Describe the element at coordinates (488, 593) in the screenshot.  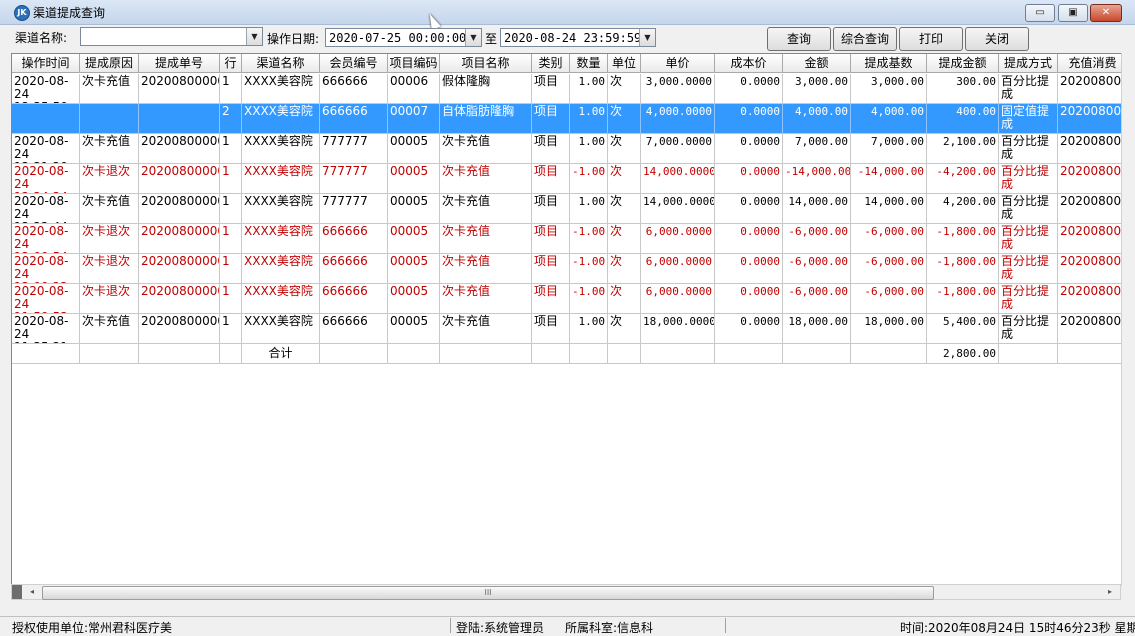
I see `scroll-thumb: III` at that location.